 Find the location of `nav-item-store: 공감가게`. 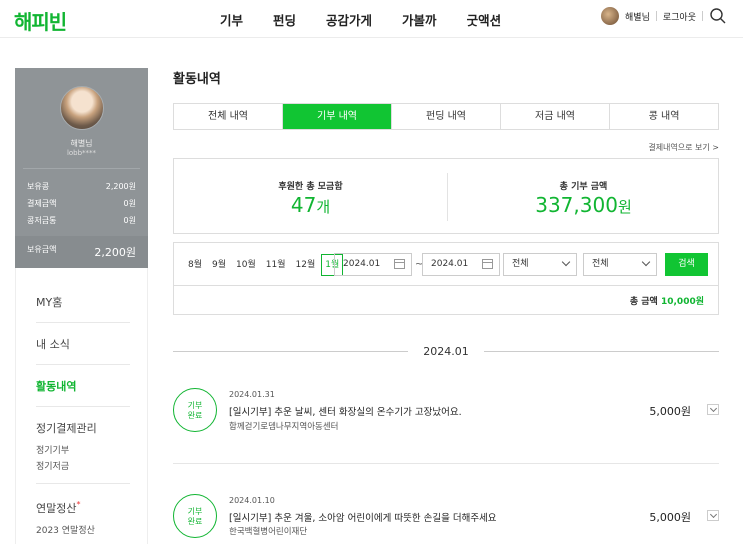

nav-item-store: 공감가게 is located at coordinates (349, 19).